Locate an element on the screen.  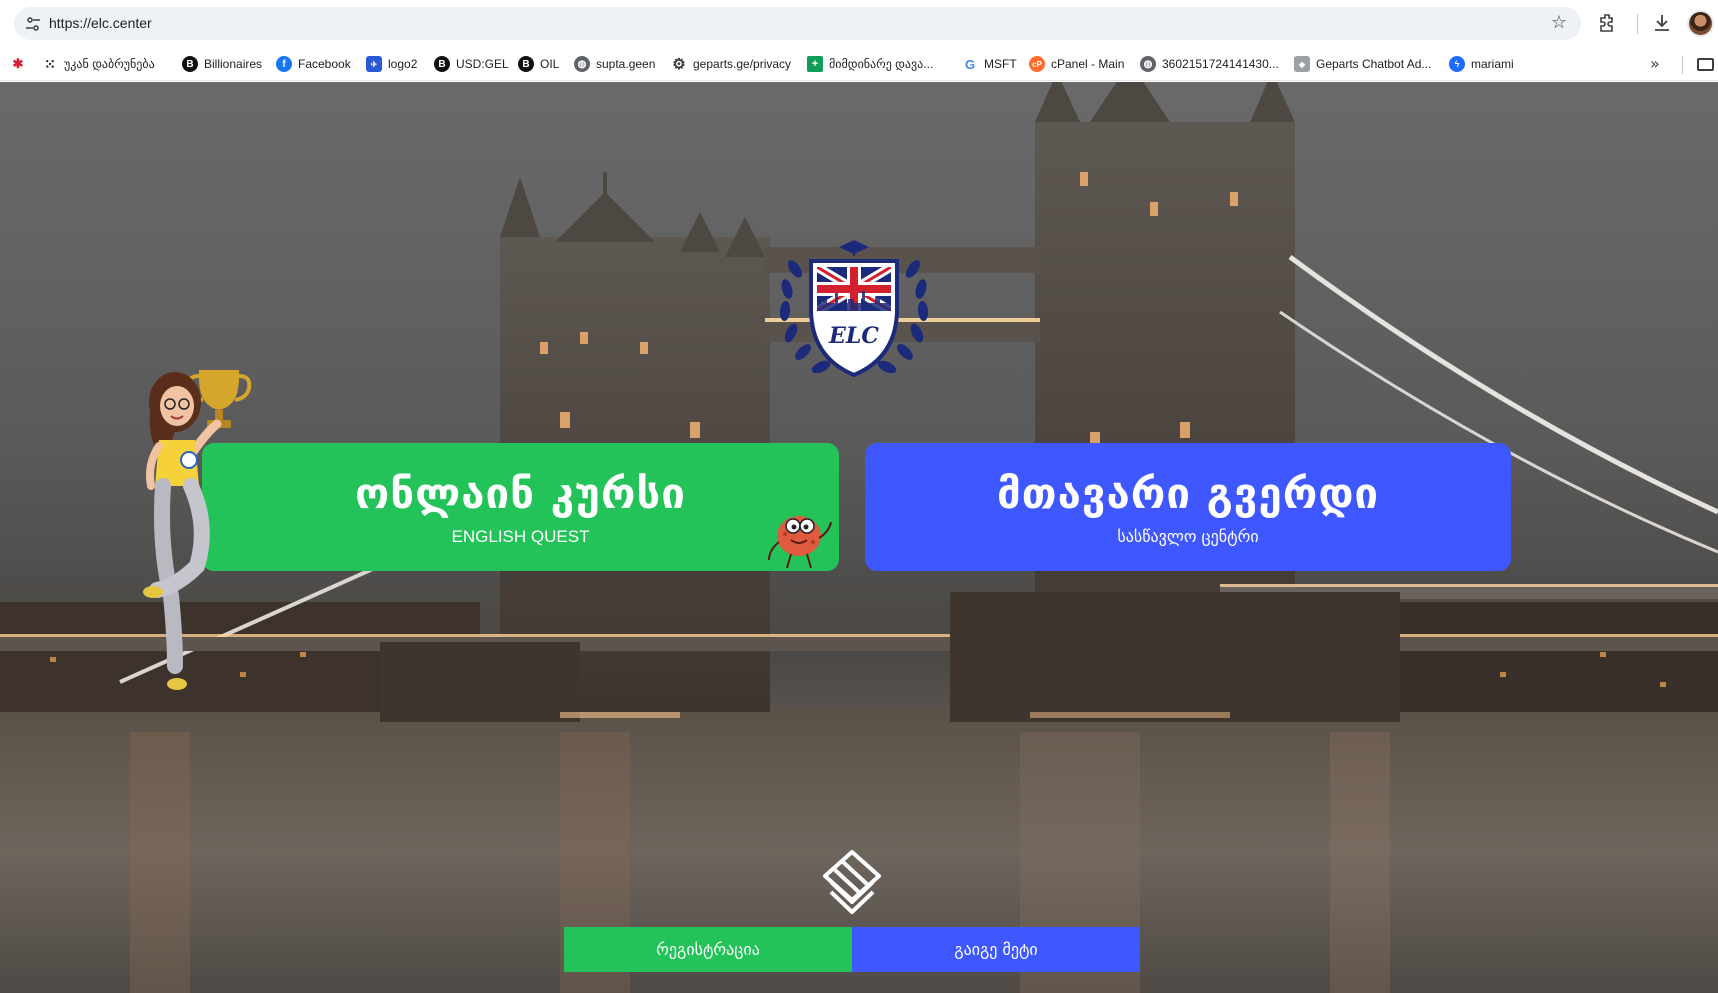
bookmark-item-msft: G MSFT is located at coordinates (989, 64).